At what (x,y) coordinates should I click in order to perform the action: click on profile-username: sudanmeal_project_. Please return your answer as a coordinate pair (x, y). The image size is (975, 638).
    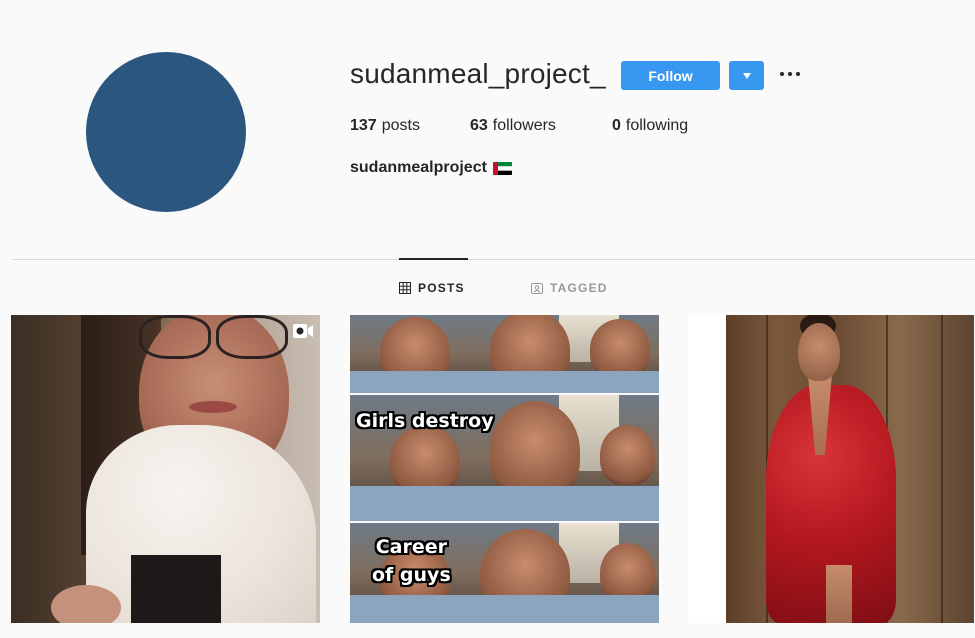
    Looking at the image, I should click on (478, 73).